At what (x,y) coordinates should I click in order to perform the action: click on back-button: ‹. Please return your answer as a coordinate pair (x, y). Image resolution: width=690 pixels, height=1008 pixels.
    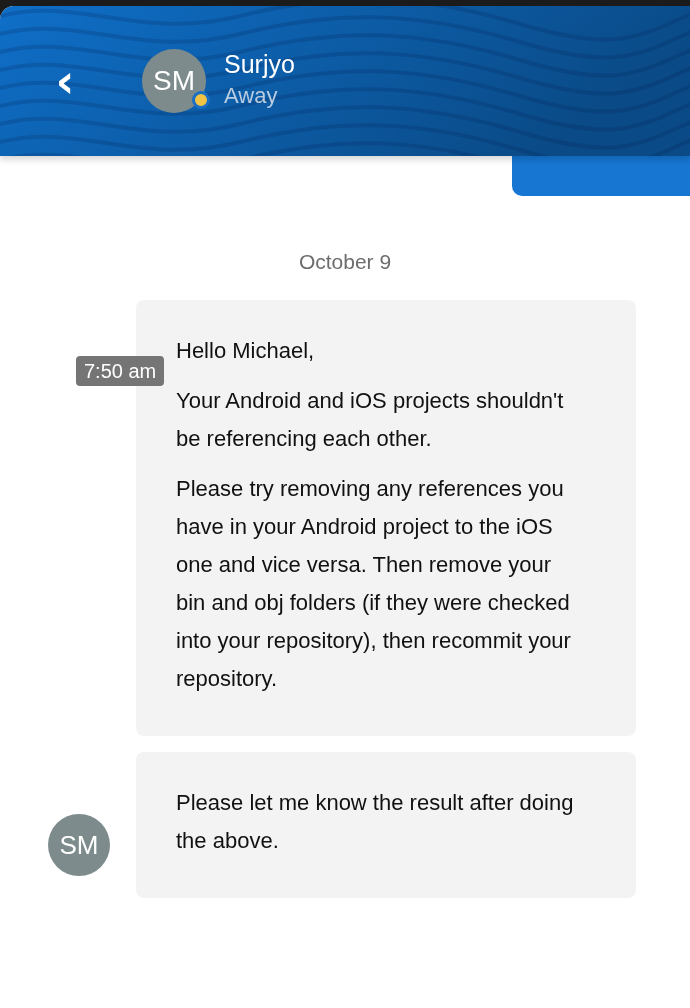
    Looking at the image, I should click on (65, 81).